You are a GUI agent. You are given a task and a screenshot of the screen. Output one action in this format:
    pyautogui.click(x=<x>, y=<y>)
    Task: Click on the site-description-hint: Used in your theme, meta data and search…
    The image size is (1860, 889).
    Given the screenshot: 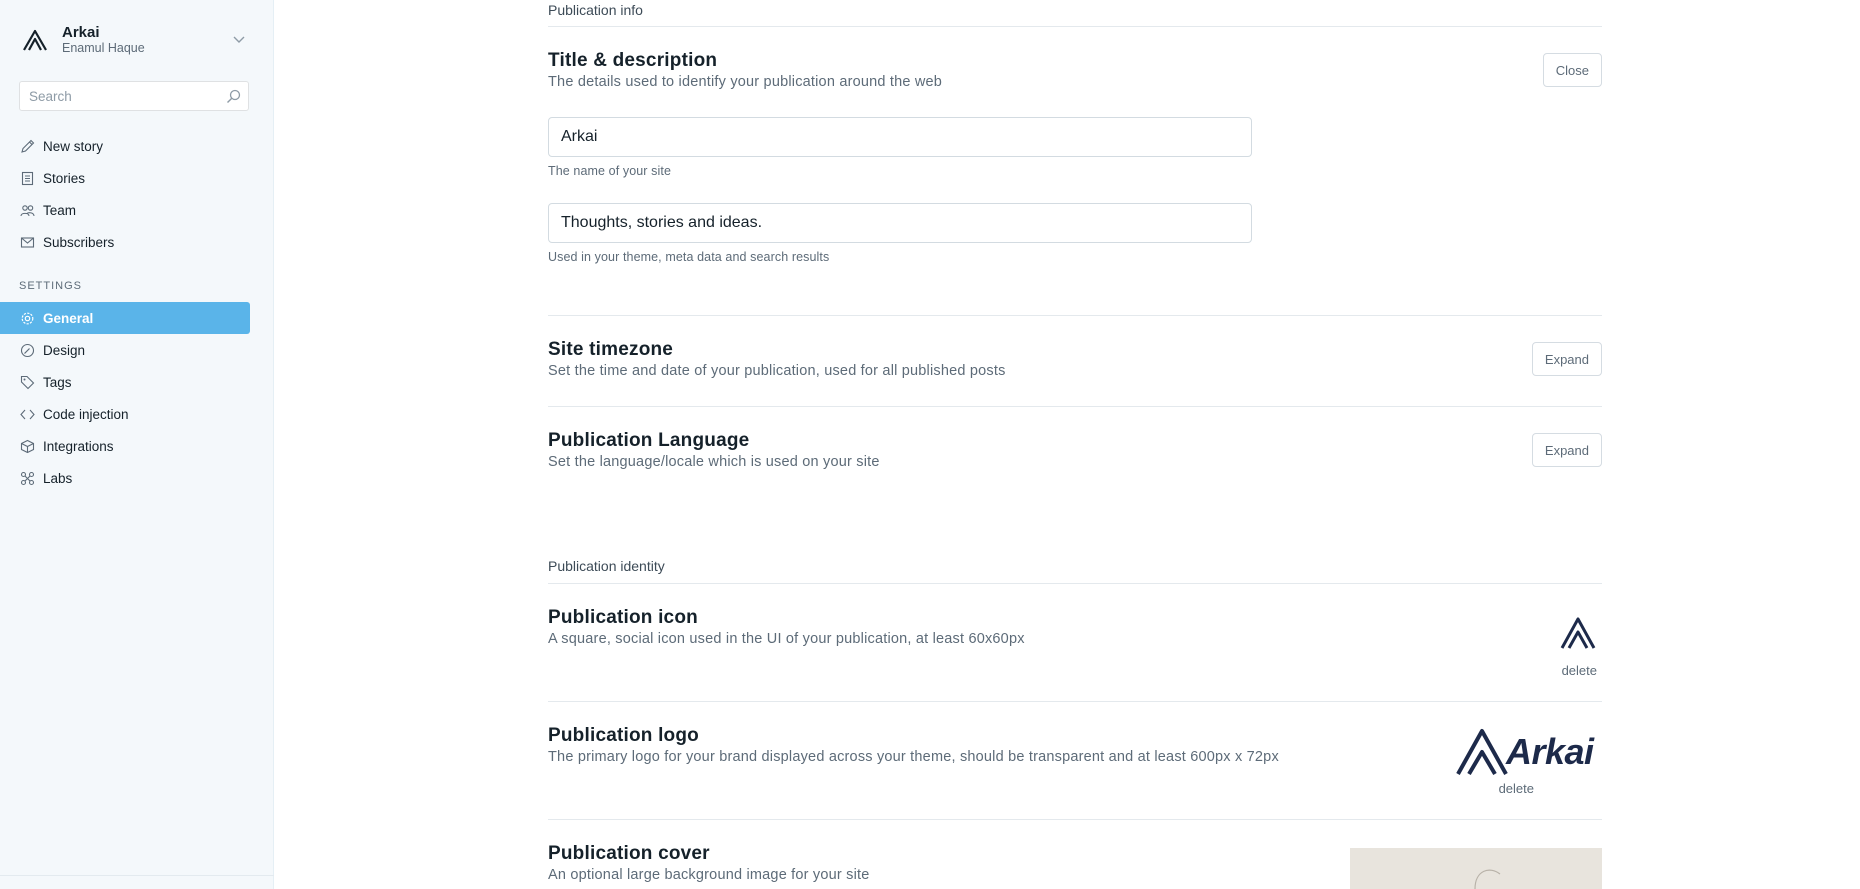 What is the action you would take?
    pyautogui.click(x=689, y=257)
    